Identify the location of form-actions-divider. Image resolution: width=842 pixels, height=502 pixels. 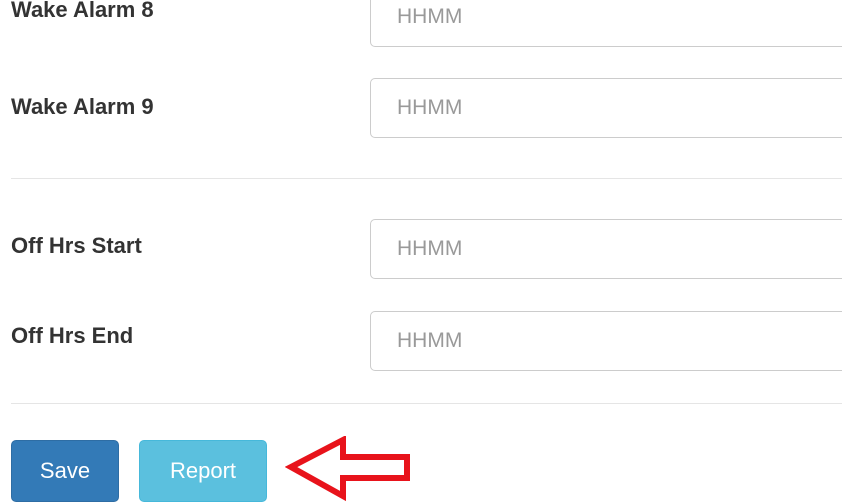
(426, 403).